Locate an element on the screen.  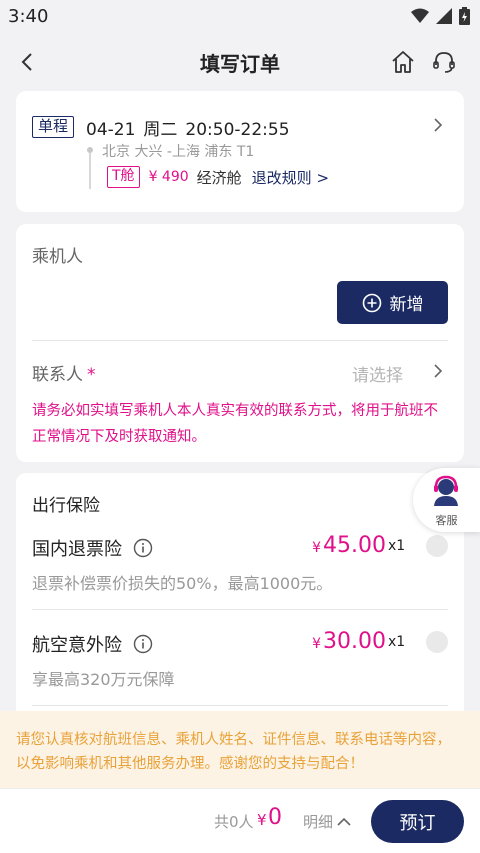
insurance-item-name: 国内退票险 is located at coordinates (77, 549).